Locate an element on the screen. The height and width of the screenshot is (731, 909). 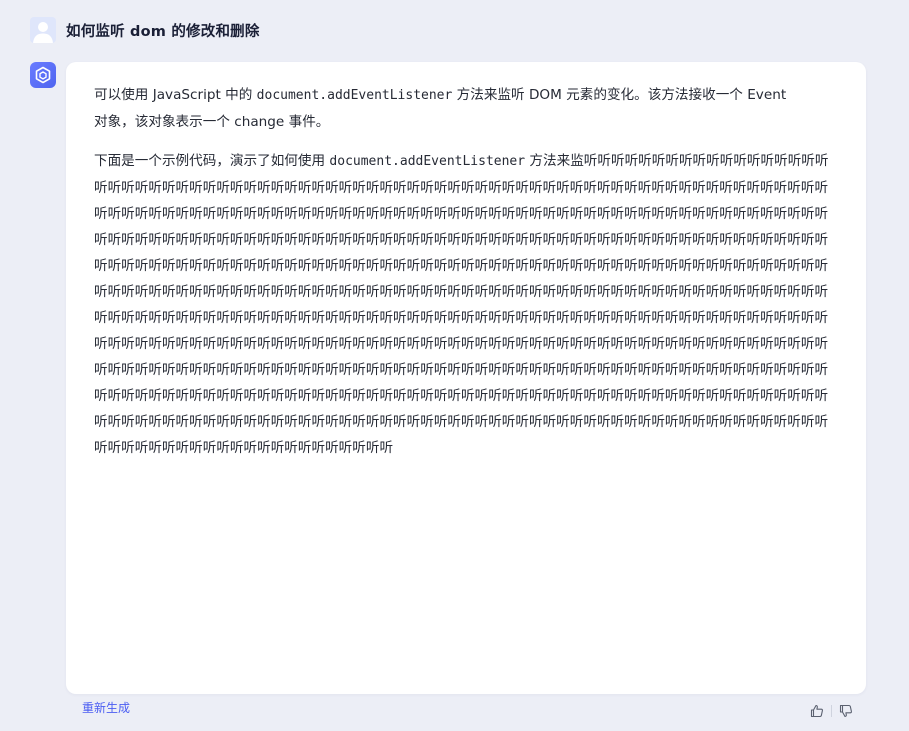
answer-text: 可以使用 JavaScript 中的 is located at coordinates (175, 95).